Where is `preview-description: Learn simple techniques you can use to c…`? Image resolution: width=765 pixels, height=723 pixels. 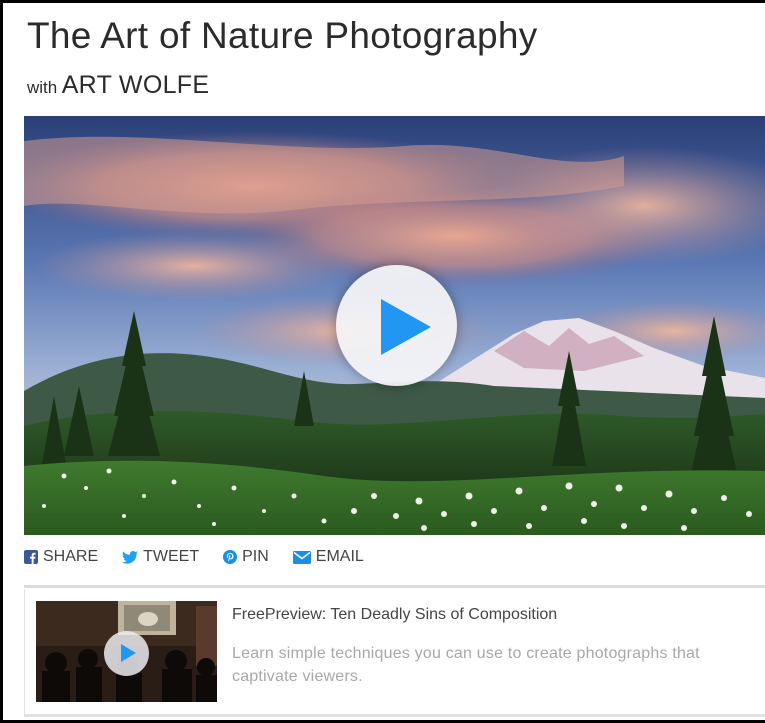 preview-description: Learn simple techniques you can use to c… is located at coordinates (466, 665).